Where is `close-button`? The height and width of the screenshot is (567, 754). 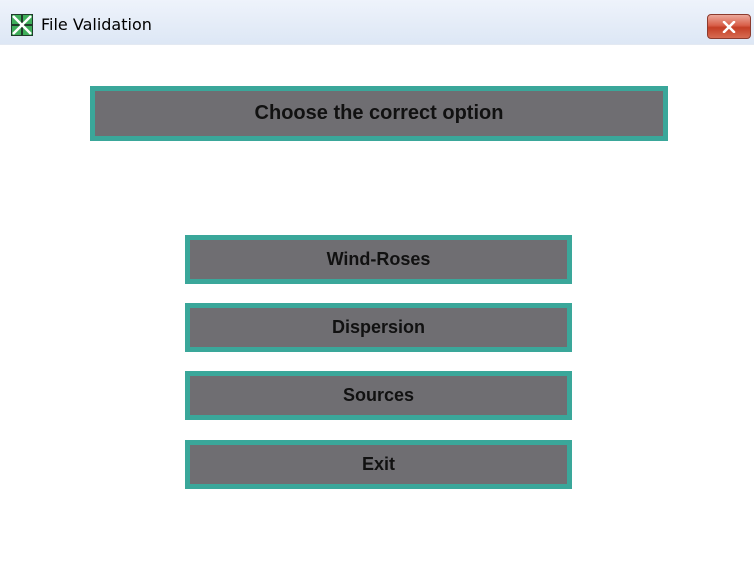
close-button is located at coordinates (729, 26).